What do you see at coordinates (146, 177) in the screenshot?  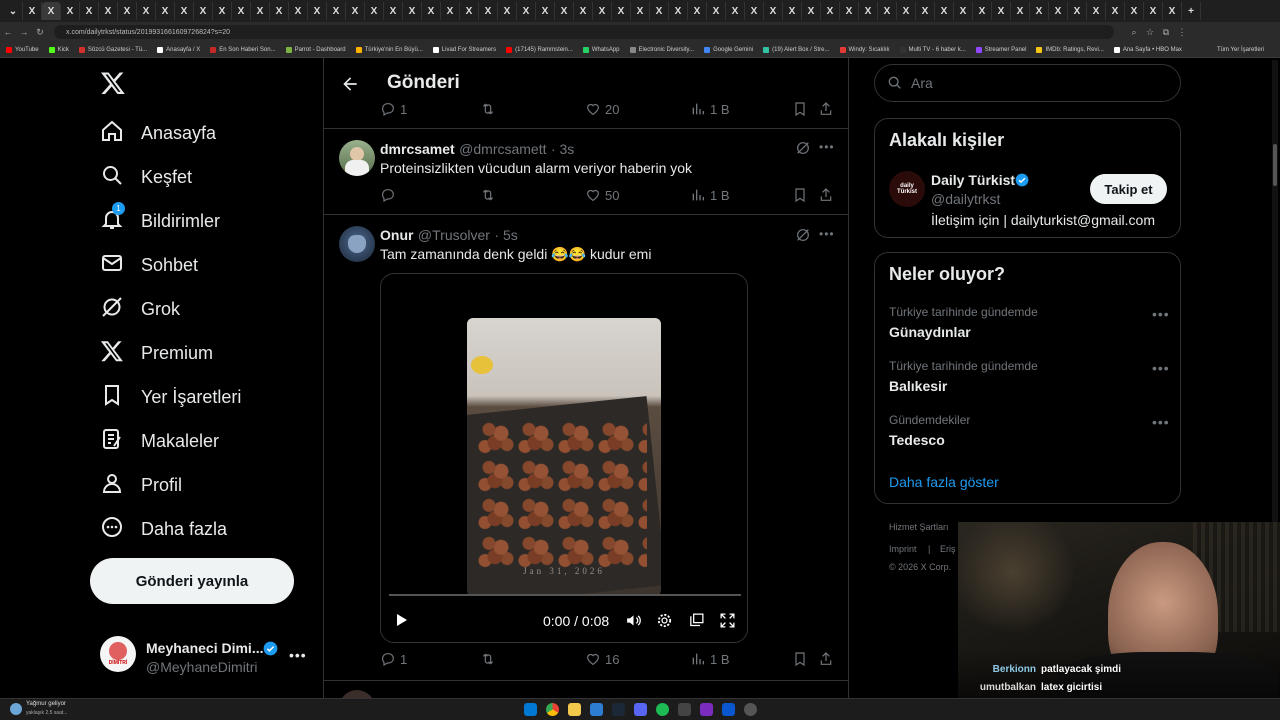 I see `sidebar-item-1: Keşfet` at bounding box center [146, 177].